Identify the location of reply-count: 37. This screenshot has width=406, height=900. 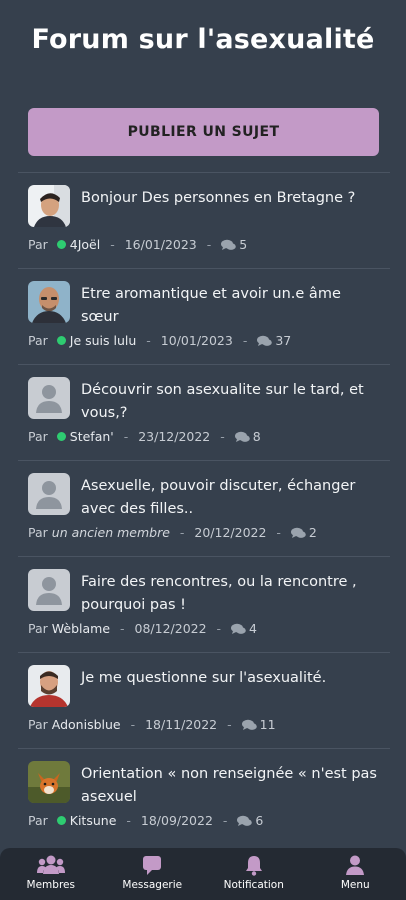
(283, 340).